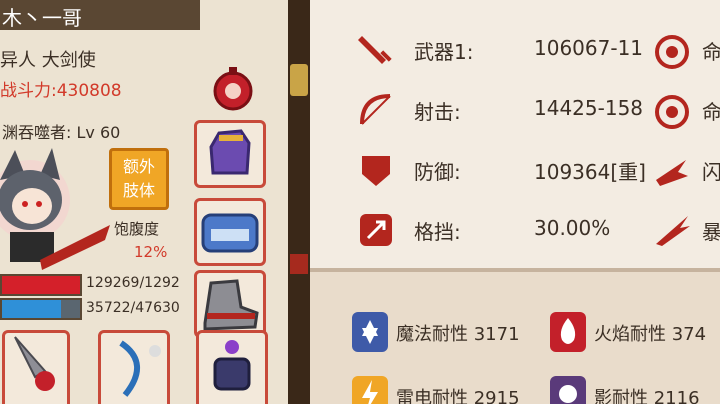 This screenshot has width=720, height=404. Describe the element at coordinates (515, 109) in the screenshot. I see `stat-row-shooting: 射击: 14425-158 命` at that location.